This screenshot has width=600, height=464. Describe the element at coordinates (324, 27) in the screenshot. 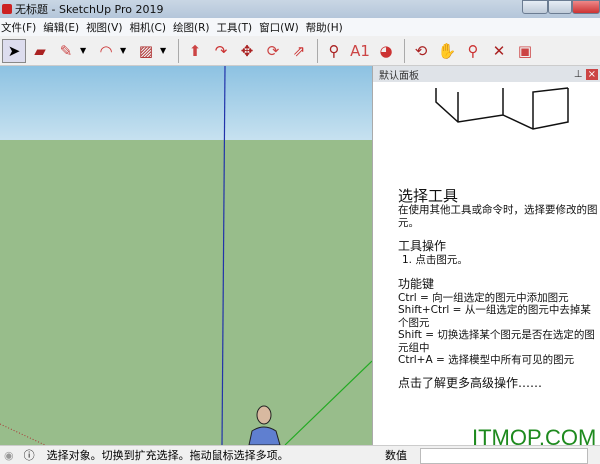

I see `menu-item: 帮助(H)` at that location.